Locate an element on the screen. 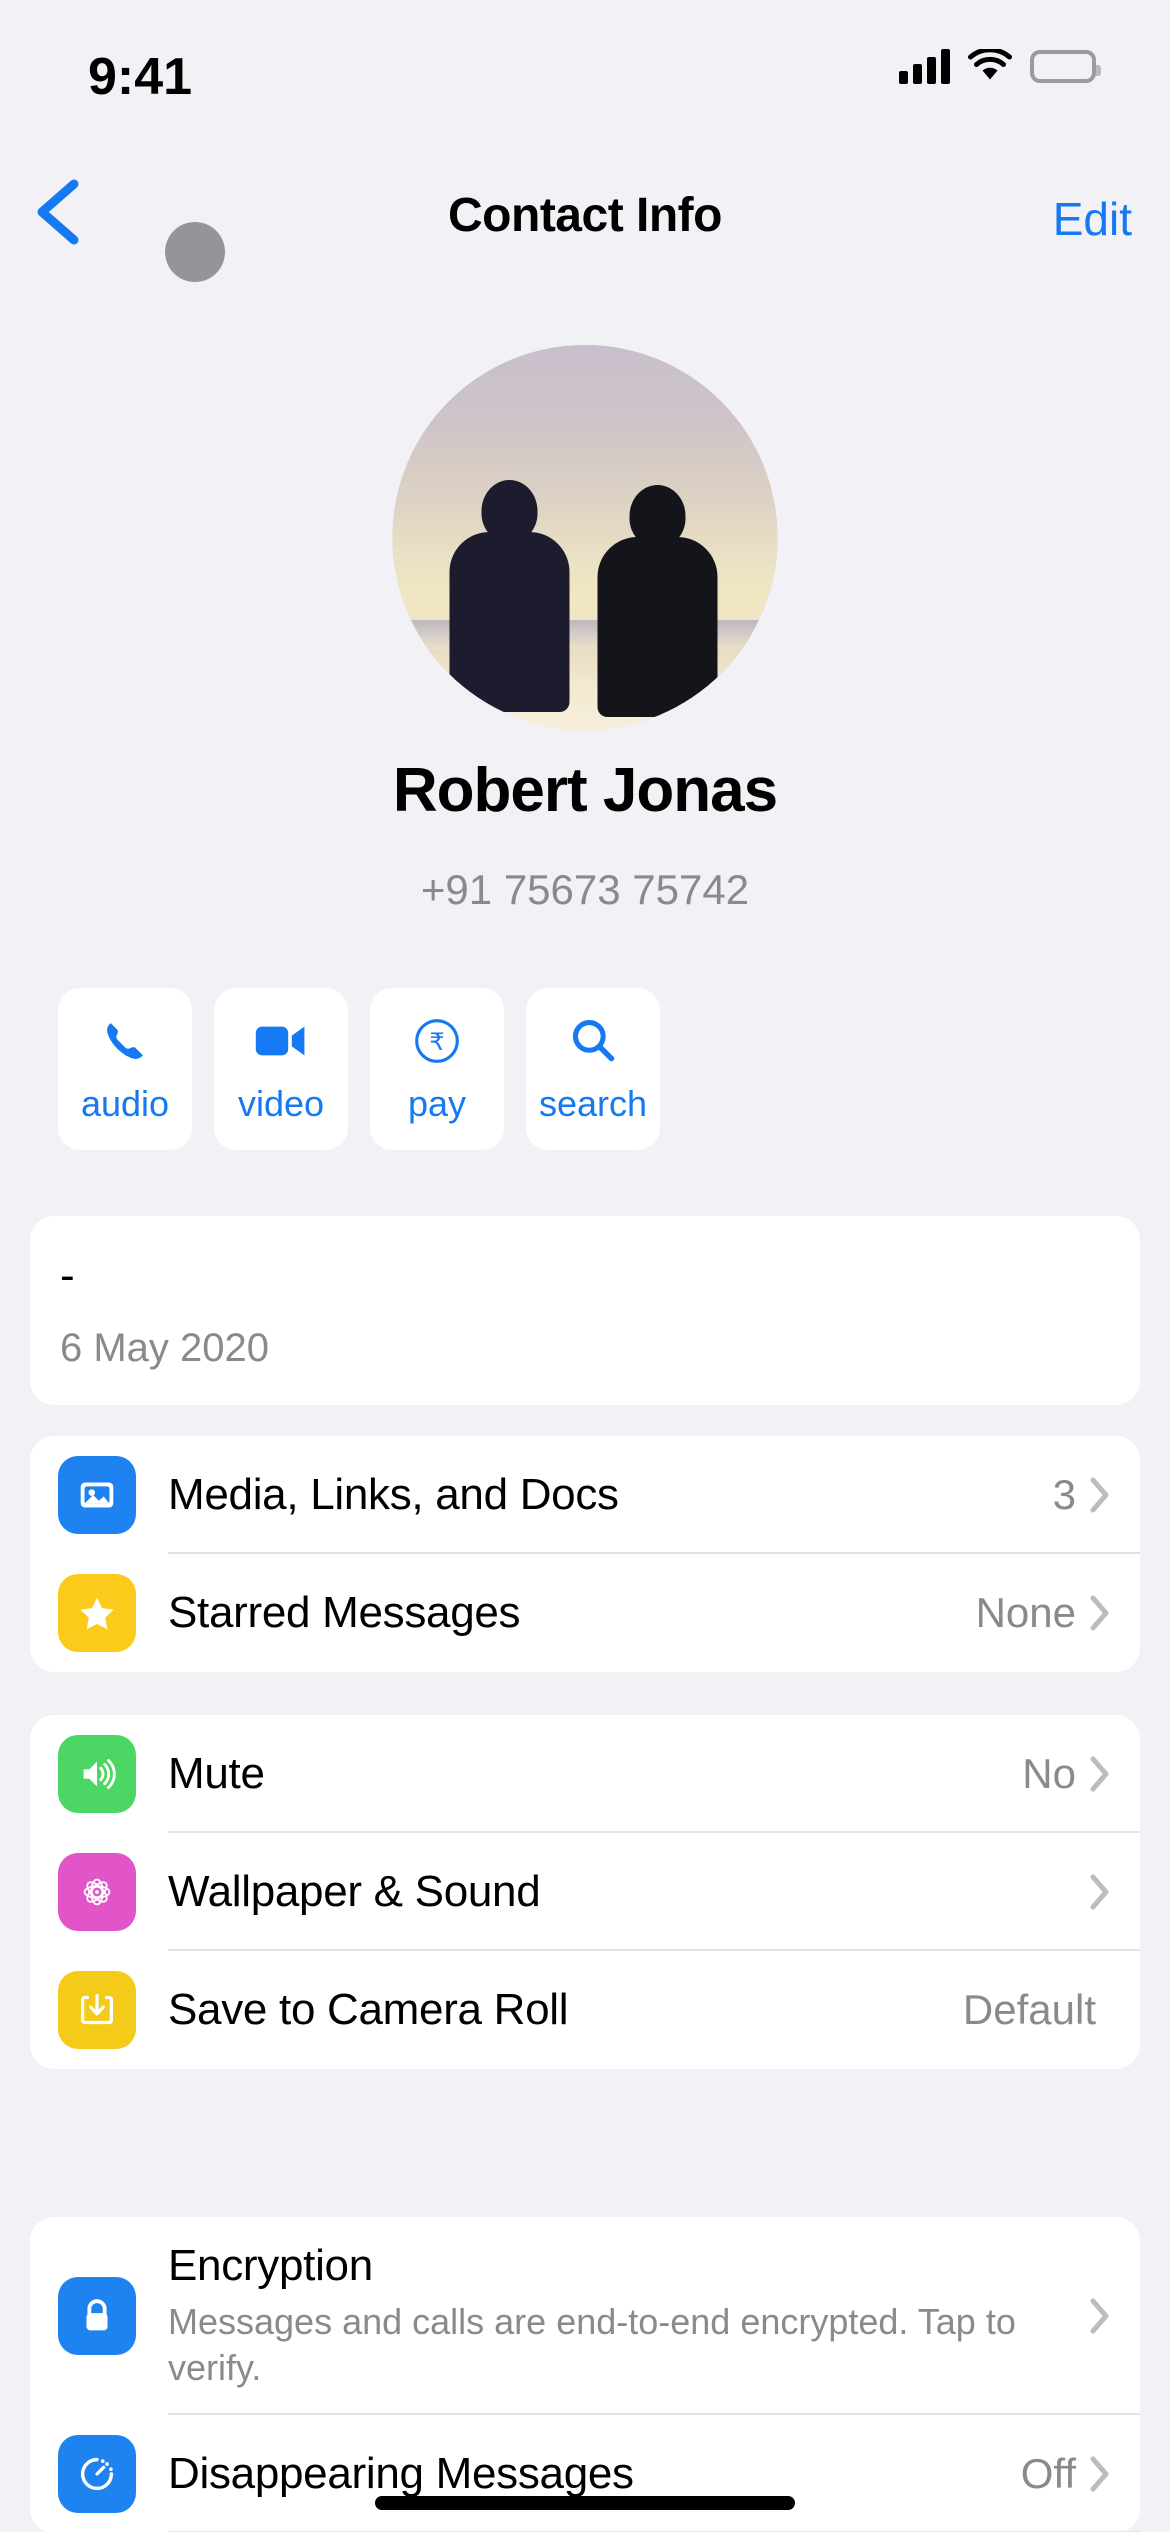  profile-photo-image is located at coordinates (585, 537).